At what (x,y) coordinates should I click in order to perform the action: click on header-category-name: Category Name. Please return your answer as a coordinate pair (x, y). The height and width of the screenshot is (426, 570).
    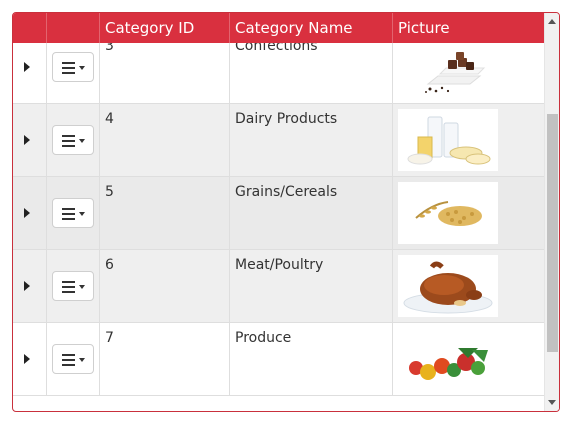
    Looking at the image, I should click on (311, 28).